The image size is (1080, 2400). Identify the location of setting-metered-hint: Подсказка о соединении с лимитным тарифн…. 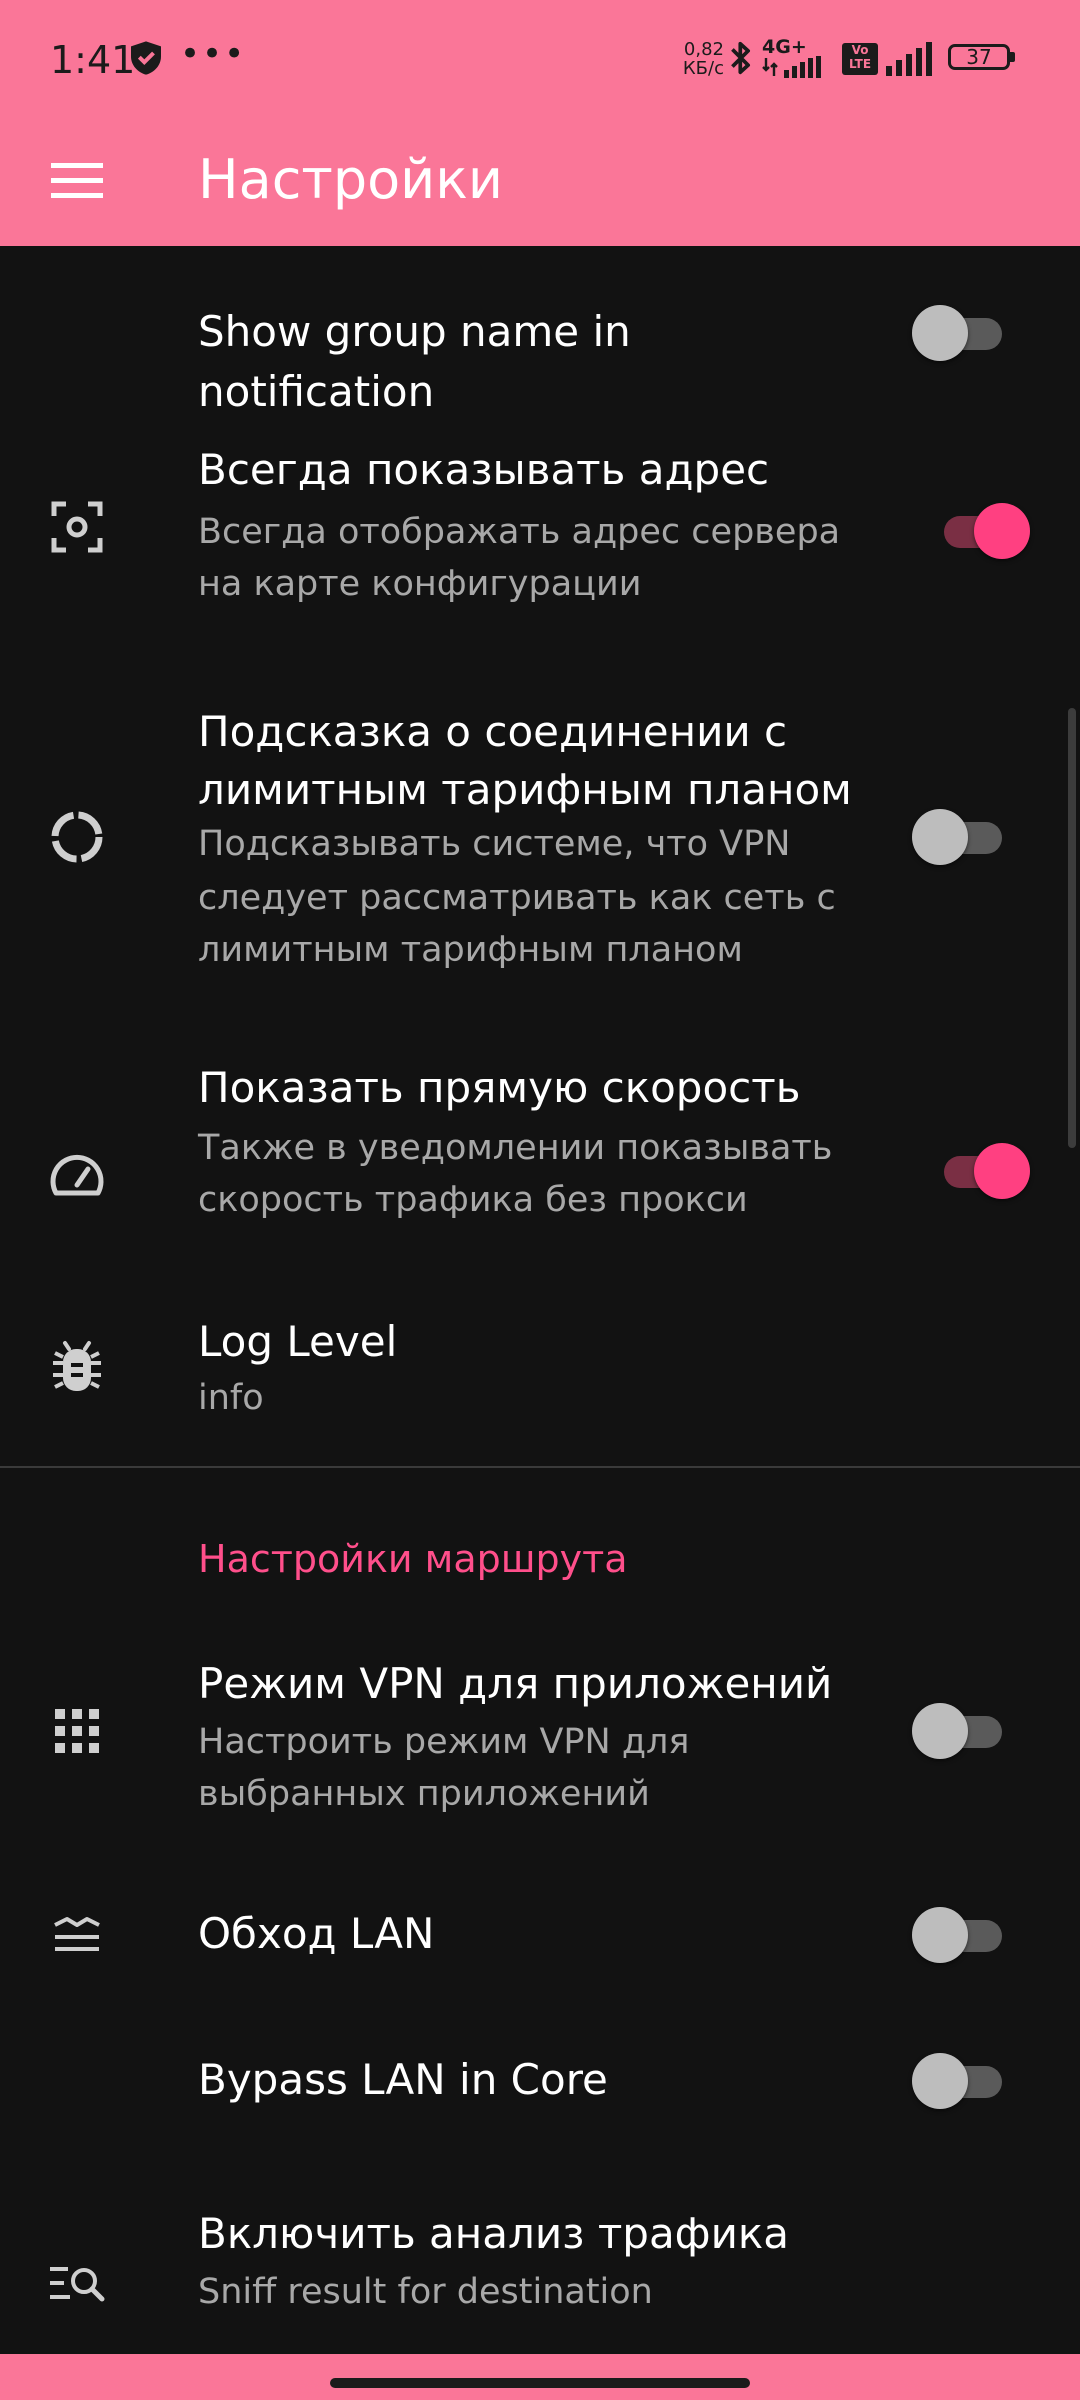
(540, 839).